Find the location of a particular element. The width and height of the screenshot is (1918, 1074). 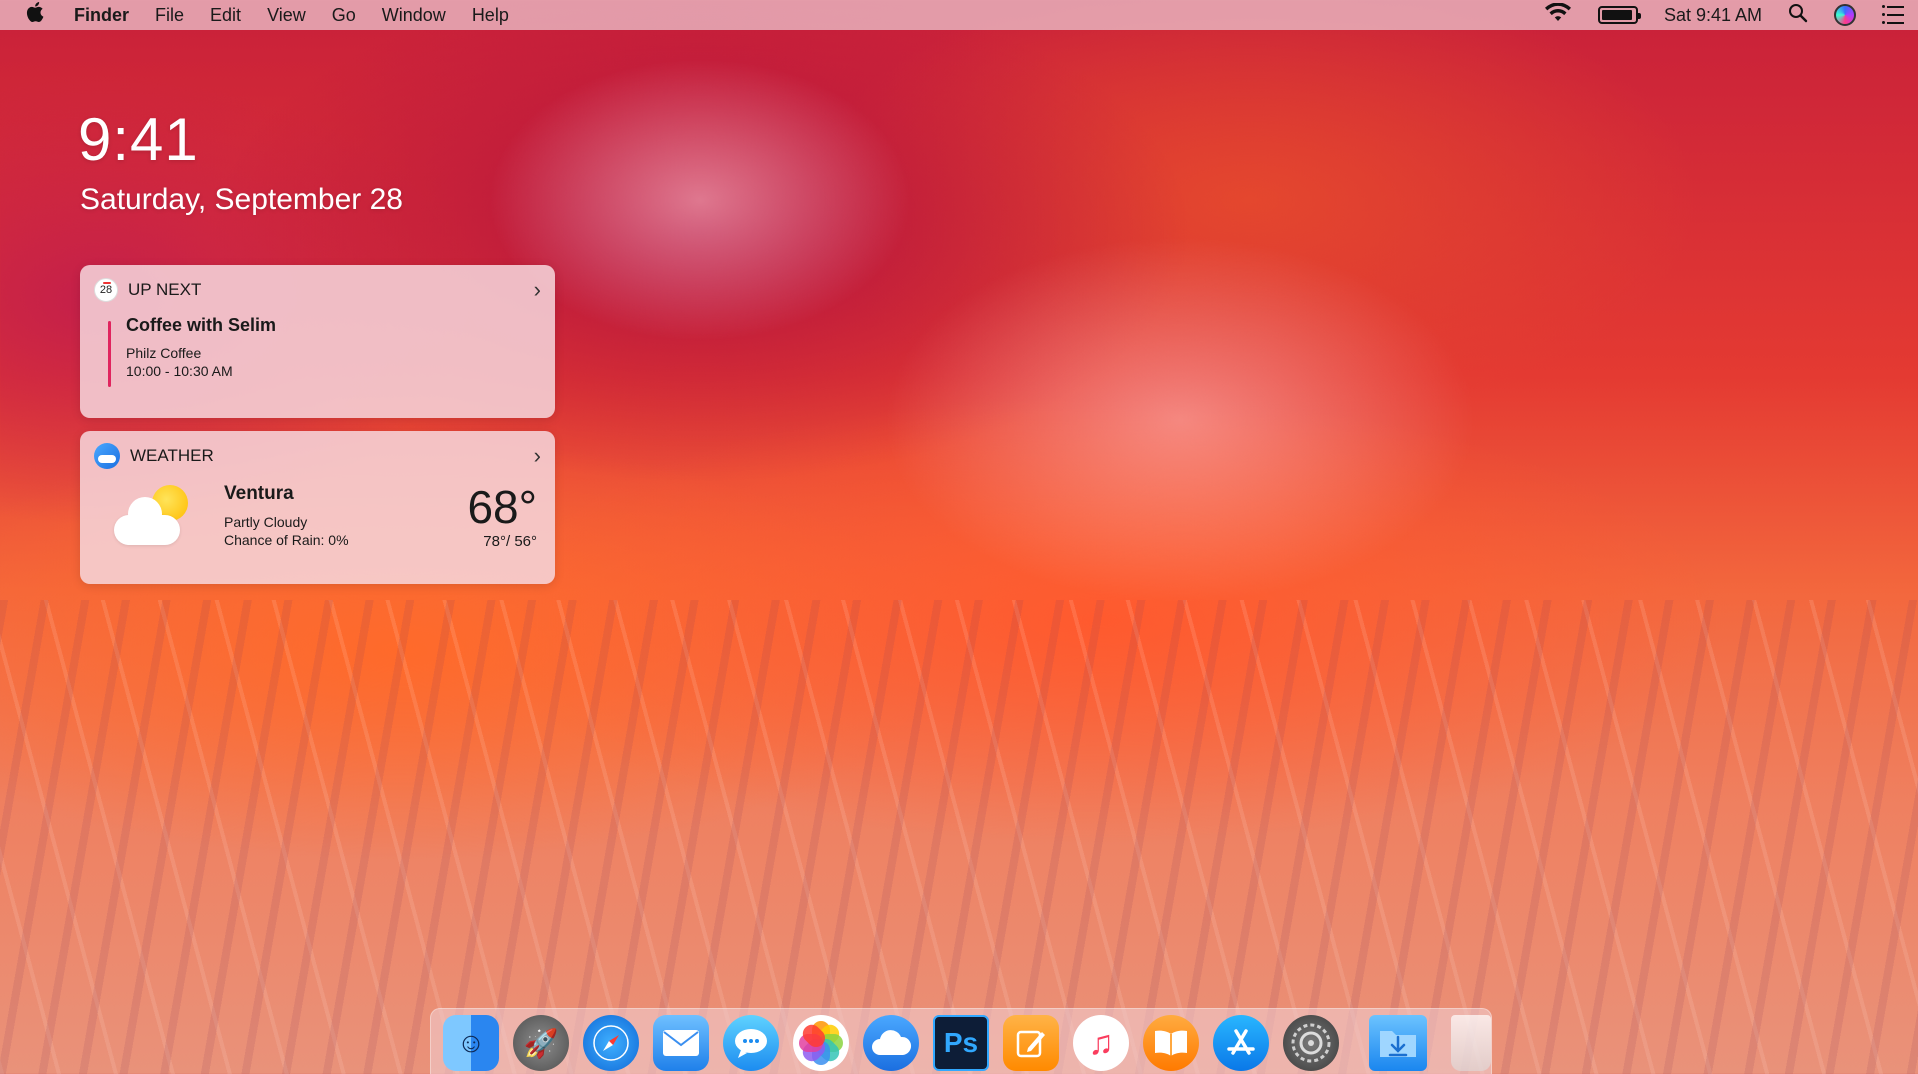

upnext-header: 28 UP NEXT › is located at coordinates (317, 290).